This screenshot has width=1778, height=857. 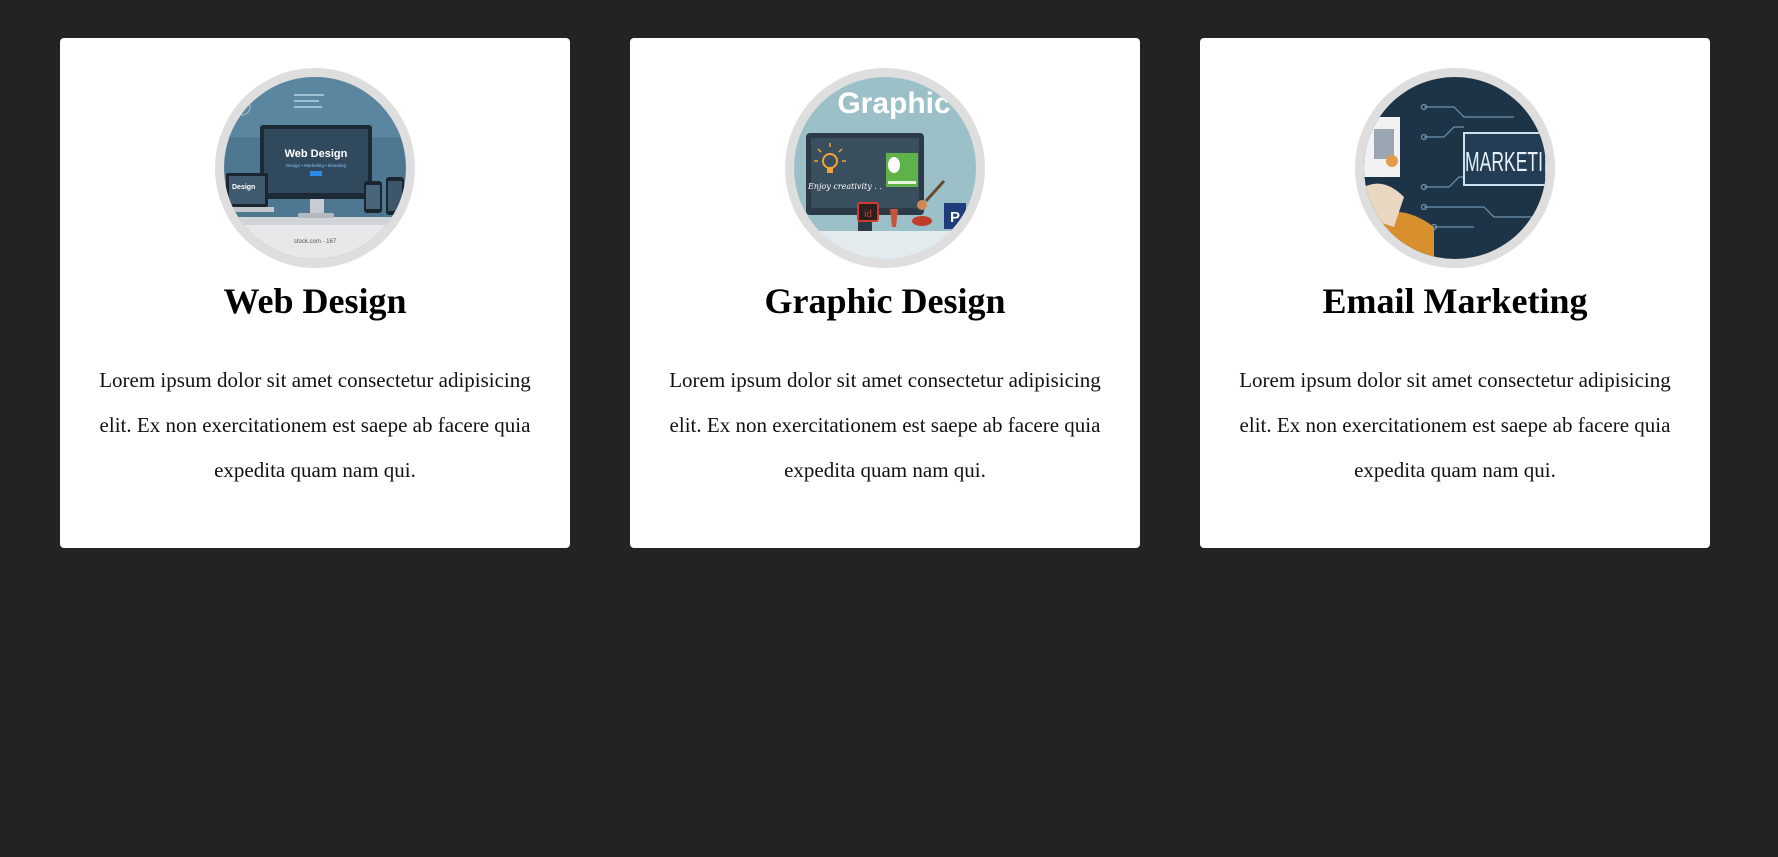 What do you see at coordinates (315, 242) in the screenshot?
I see `web-design-image-footer: stock.com - 167` at bounding box center [315, 242].